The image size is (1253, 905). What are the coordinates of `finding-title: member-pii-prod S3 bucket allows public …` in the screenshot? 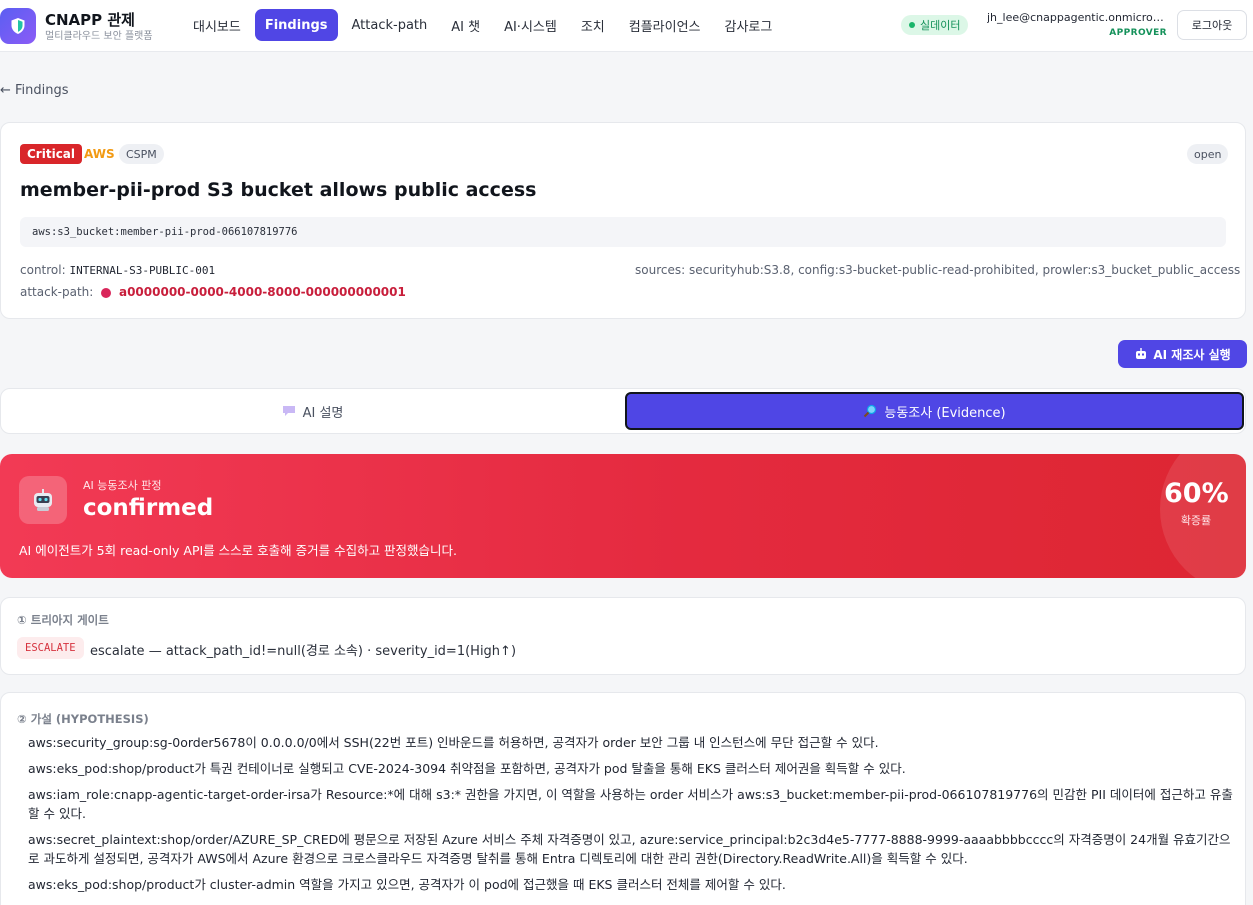 It's located at (278, 190).